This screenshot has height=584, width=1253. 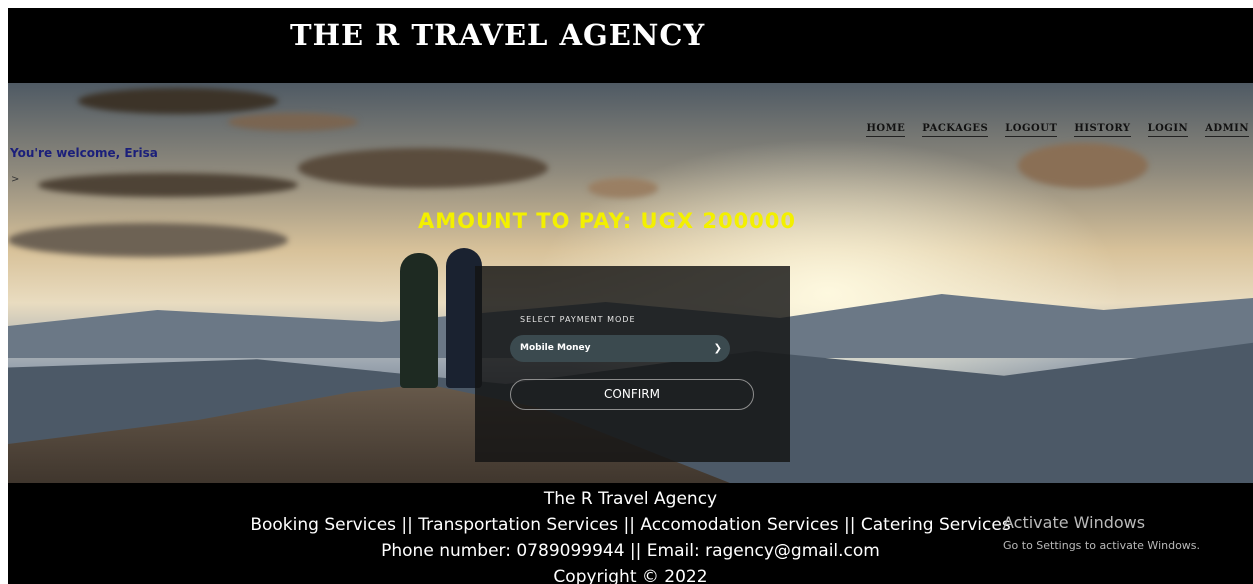 I want to click on nav-admin: ADMIN, so click(x=1227, y=130).